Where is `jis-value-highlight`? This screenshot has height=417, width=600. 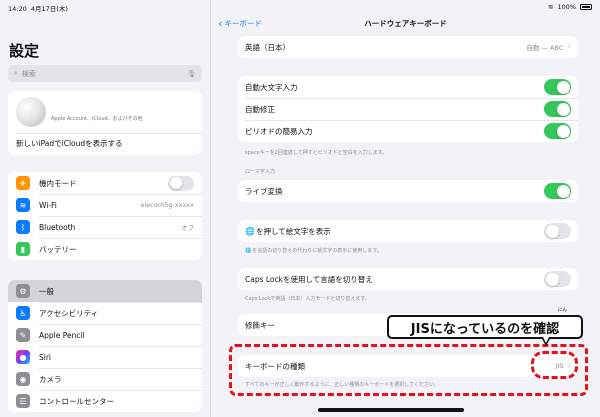 jis-value-highlight is located at coordinates (554, 365).